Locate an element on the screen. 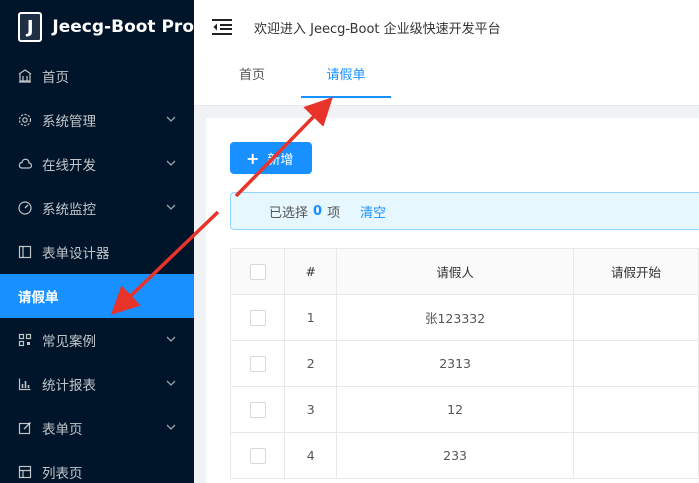 The width and height of the screenshot is (699, 483). row-number: 1 is located at coordinates (311, 317).